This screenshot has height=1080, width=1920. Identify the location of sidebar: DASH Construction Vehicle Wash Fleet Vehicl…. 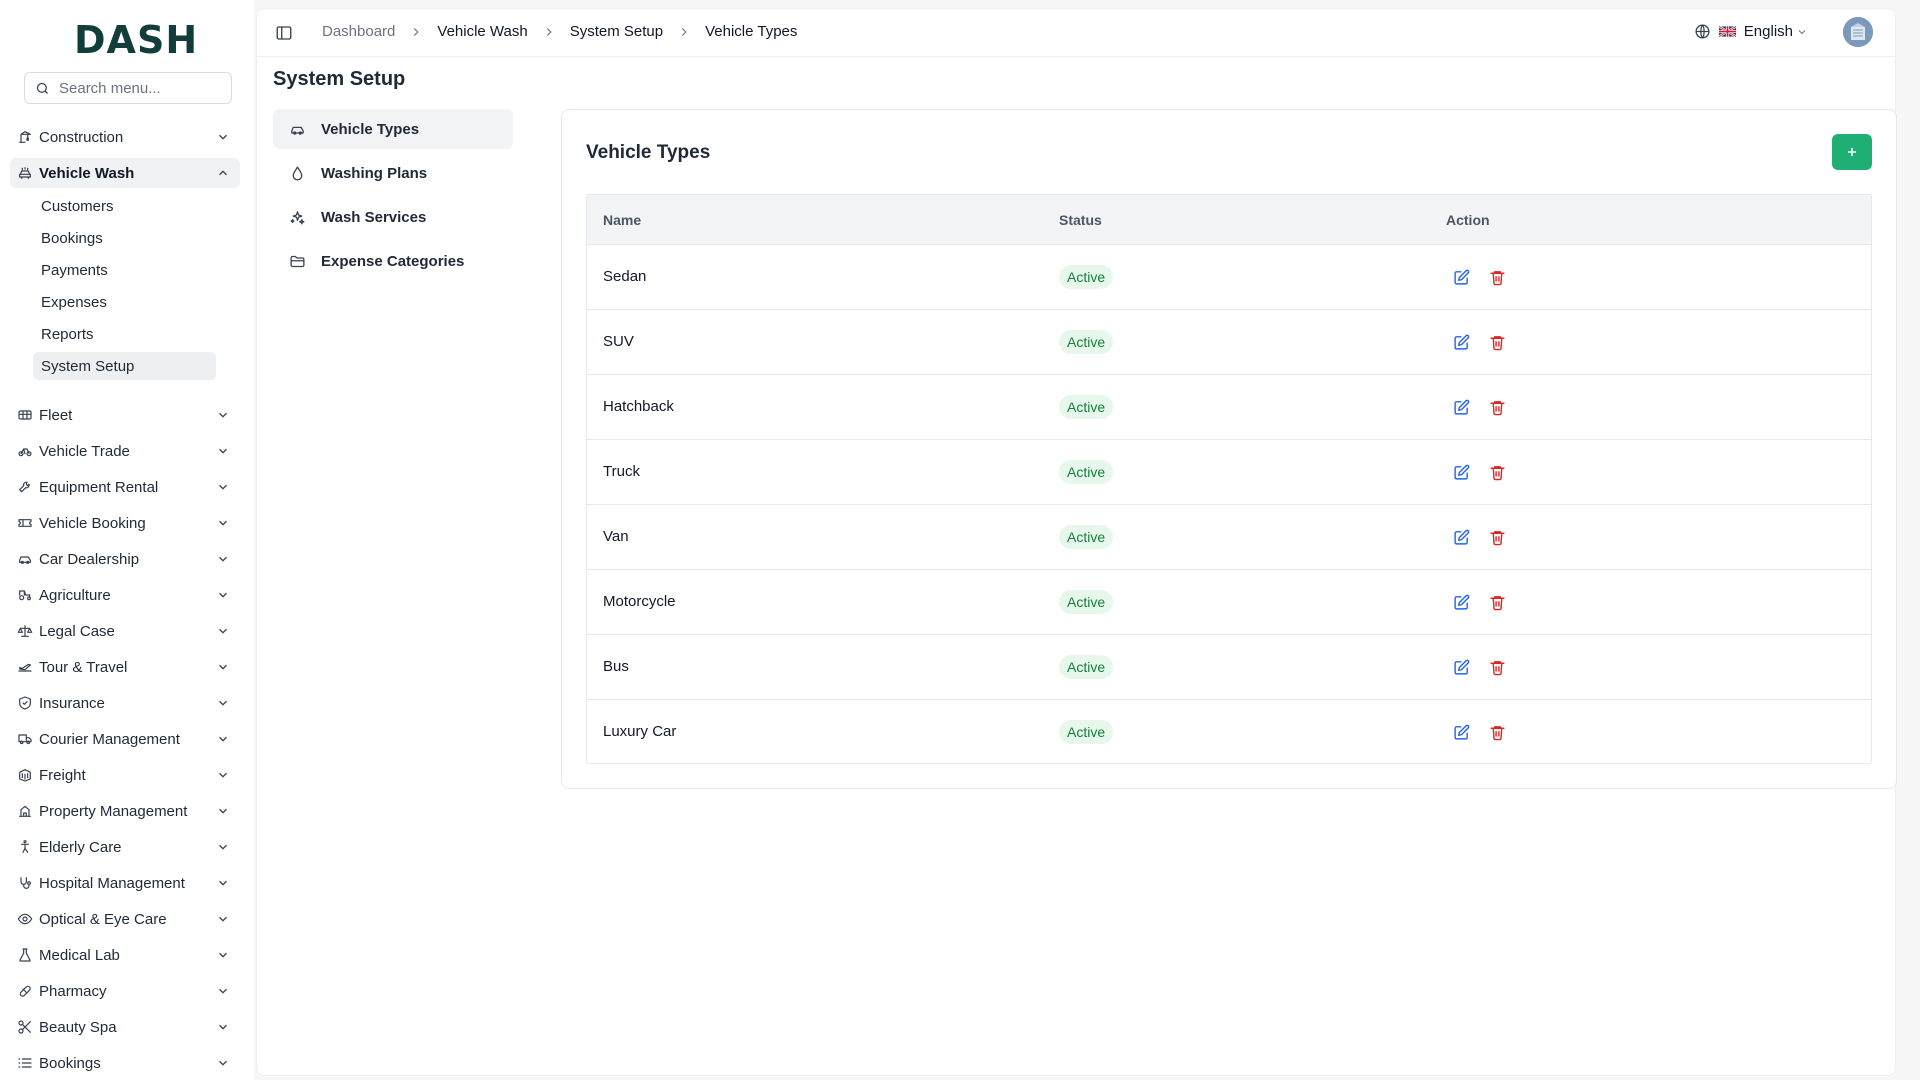
(127, 540).